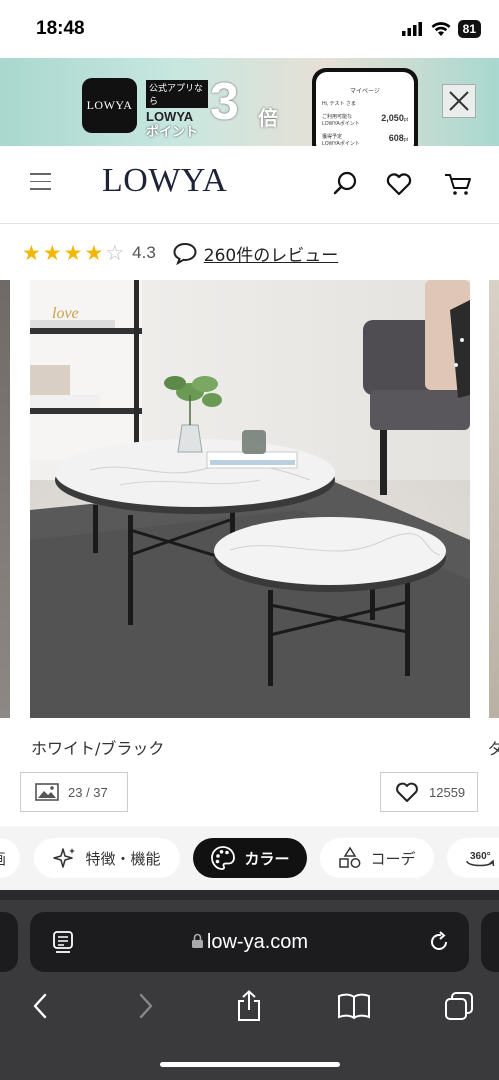 Image resolution: width=499 pixels, height=1080 pixels. What do you see at coordinates (439, 942) in the screenshot?
I see `reload-icon` at bounding box center [439, 942].